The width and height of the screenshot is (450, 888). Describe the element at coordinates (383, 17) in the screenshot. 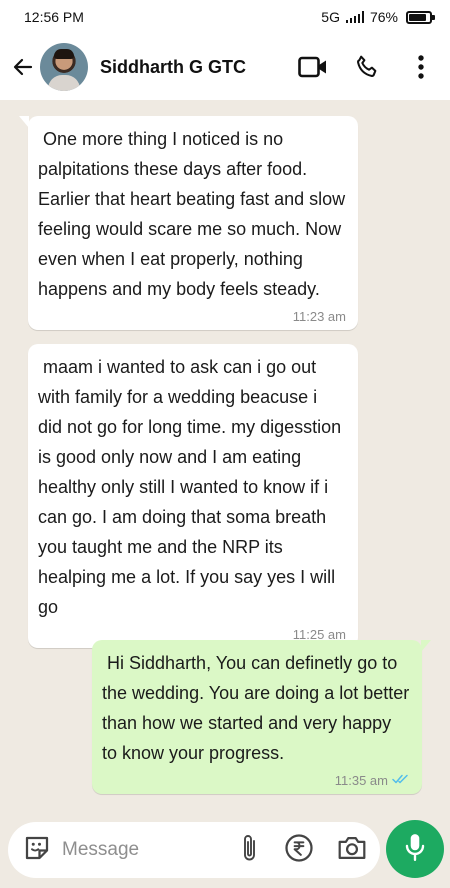

I see `battery-percent: 76%` at that location.